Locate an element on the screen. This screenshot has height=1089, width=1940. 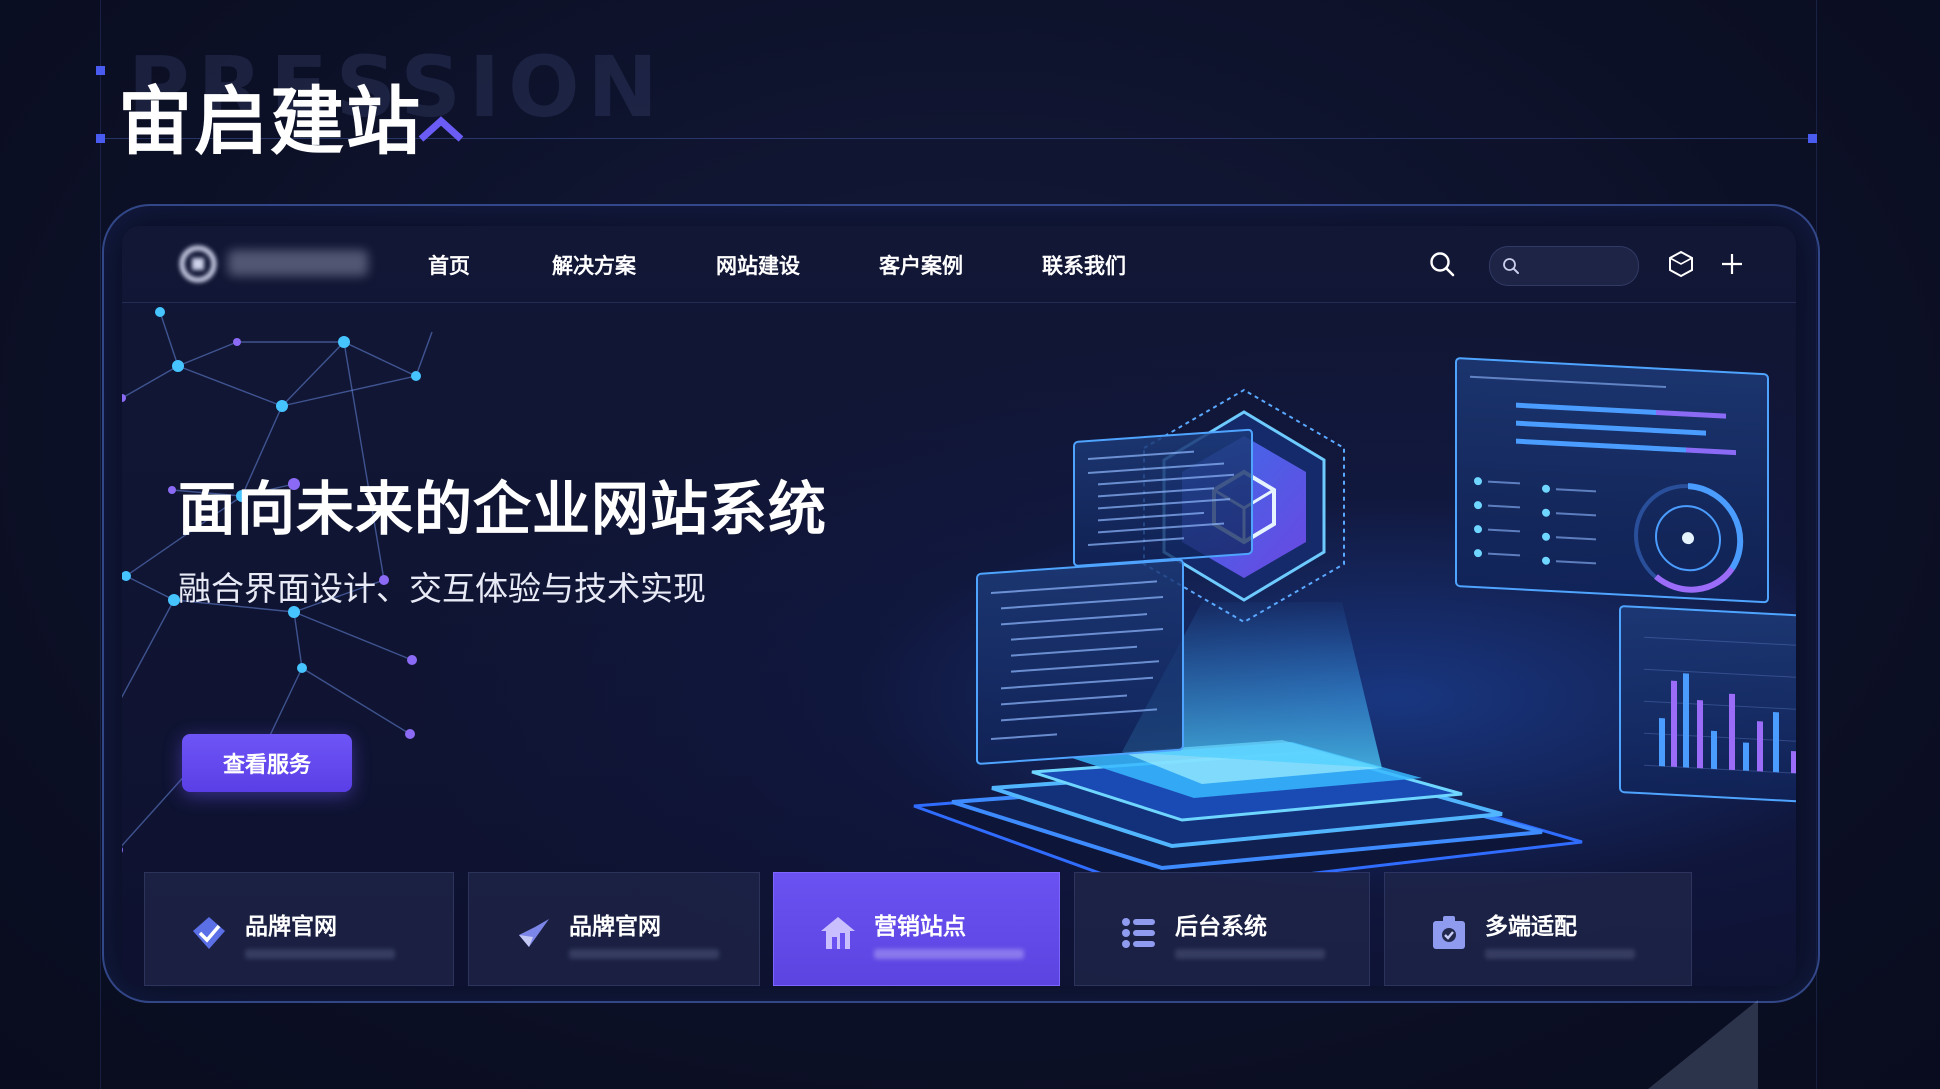
service-card-admin-system: 后台系统 is located at coordinates (1222, 929).